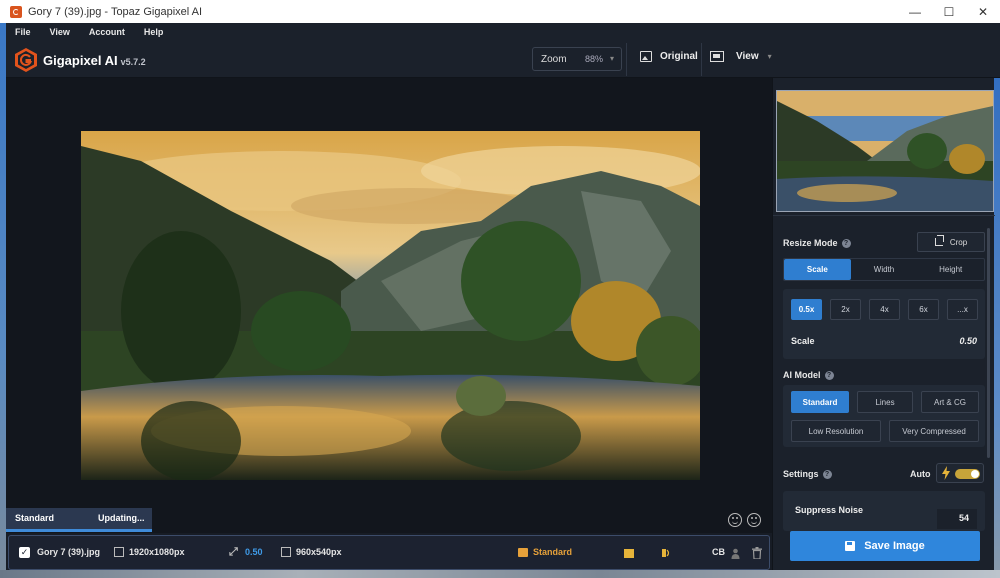 This screenshot has height=578, width=1000. I want to click on model-standard-button: Standard, so click(820, 402).